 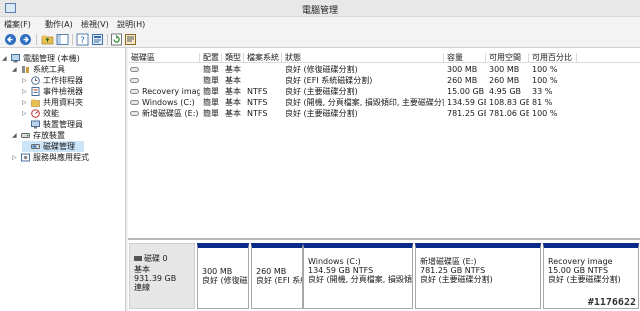 I want to click on menu-action: 動作(A), so click(x=59, y=24).